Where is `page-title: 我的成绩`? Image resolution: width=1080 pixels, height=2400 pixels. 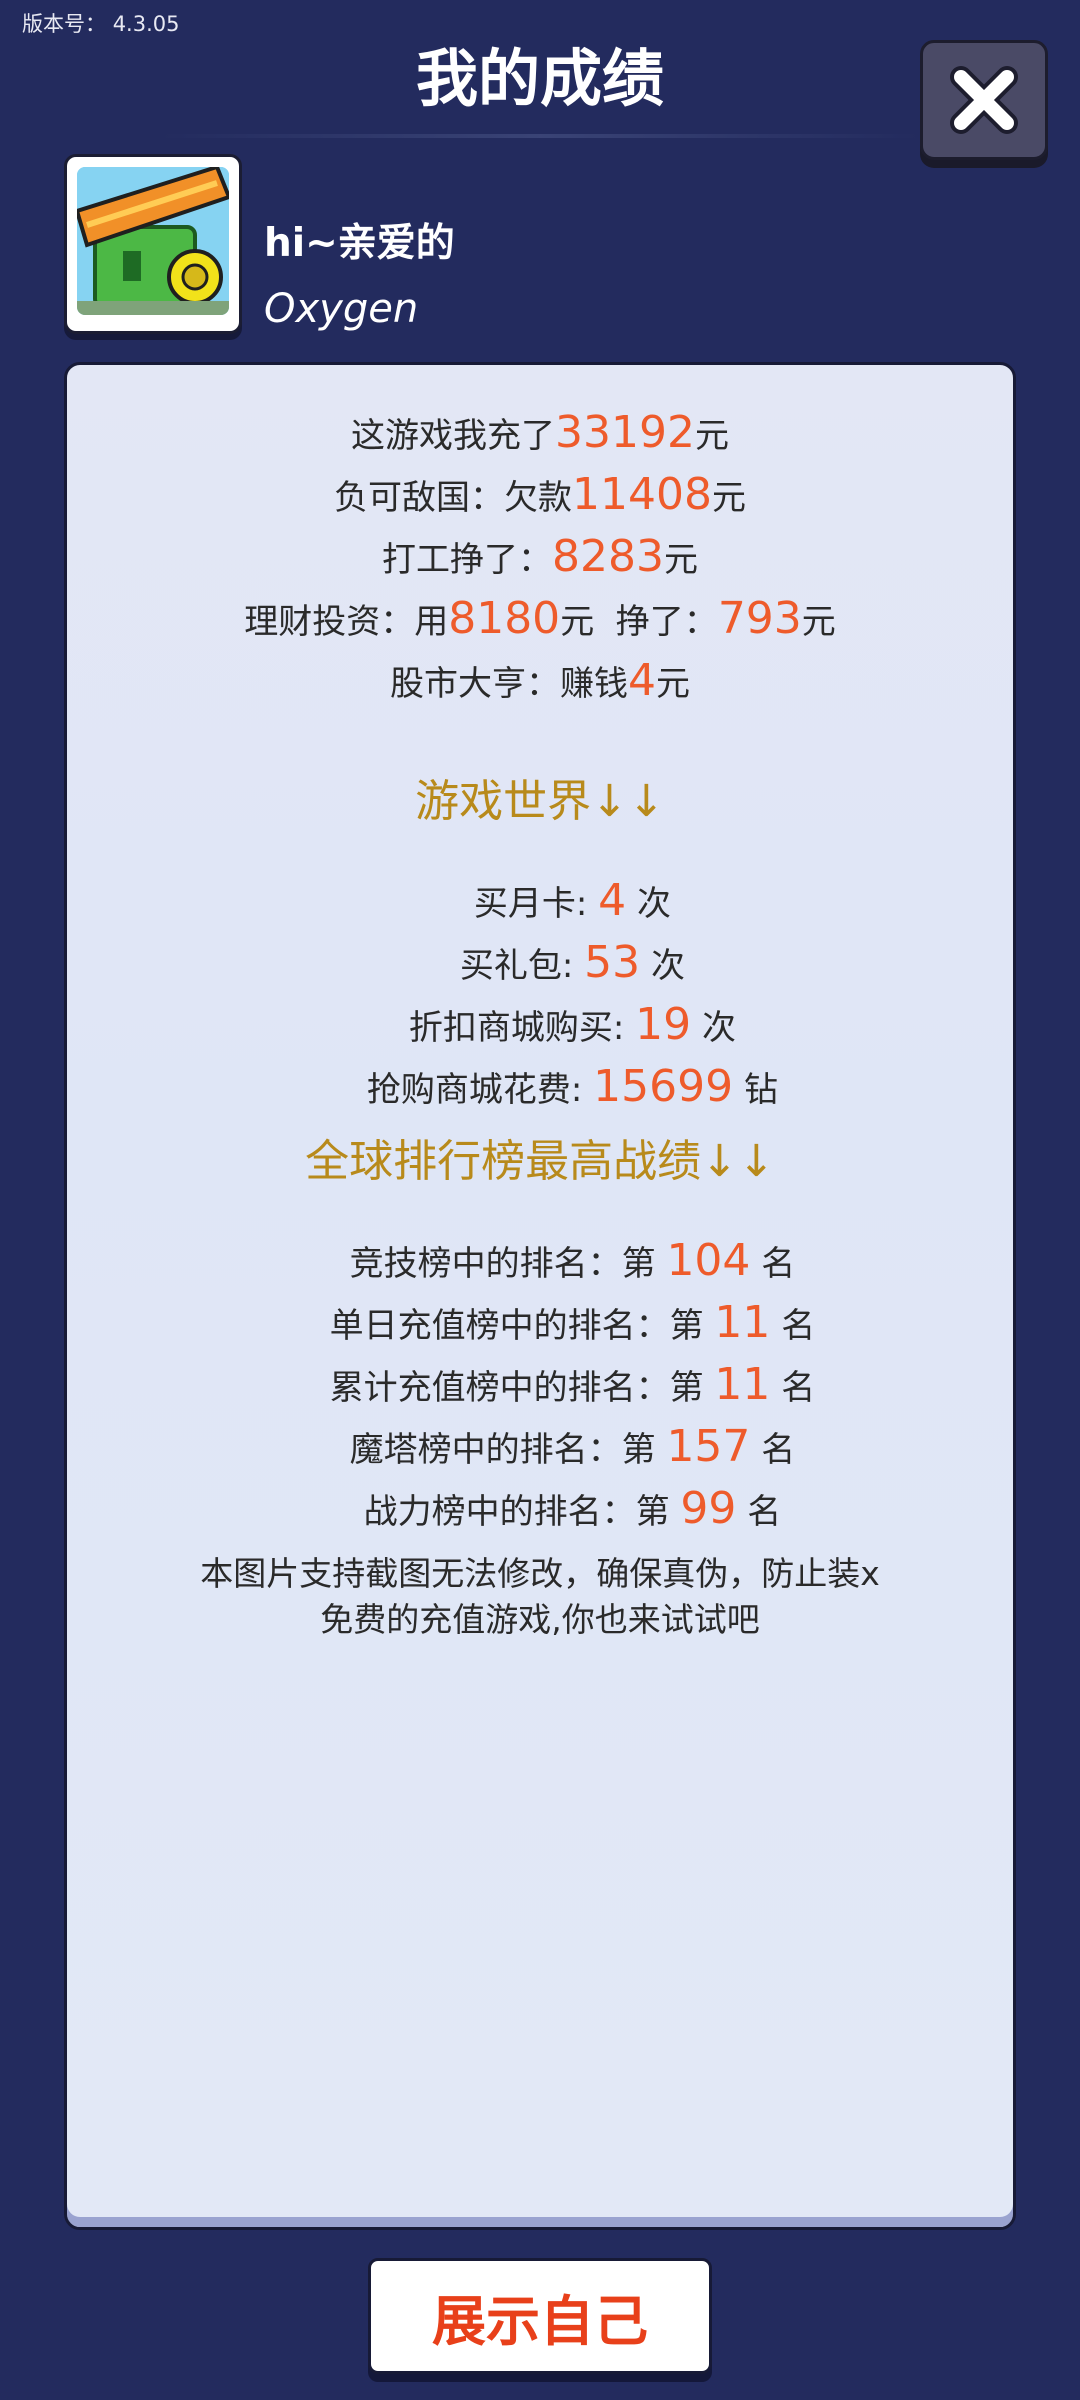 page-title: 我的成绩 is located at coordinates (539, 78).